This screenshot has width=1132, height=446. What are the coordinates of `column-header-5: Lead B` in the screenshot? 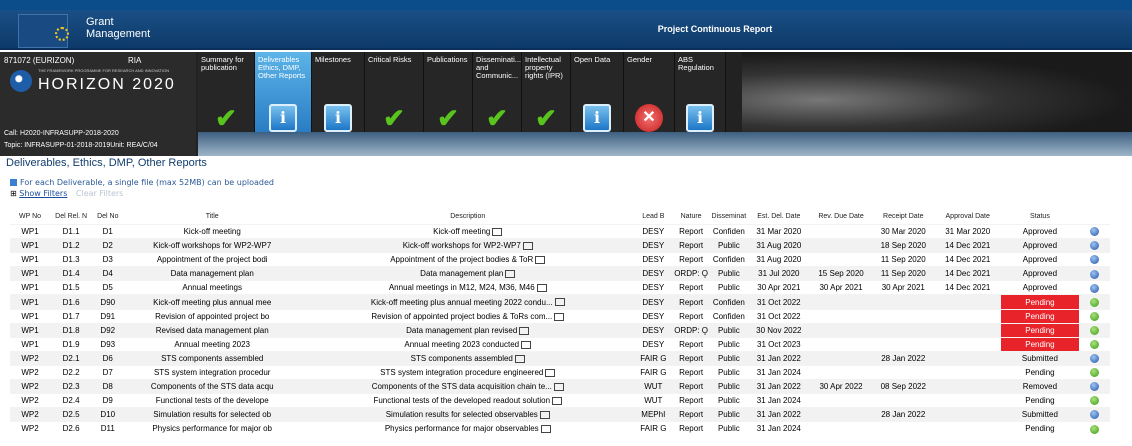 It's located at (653, 216).